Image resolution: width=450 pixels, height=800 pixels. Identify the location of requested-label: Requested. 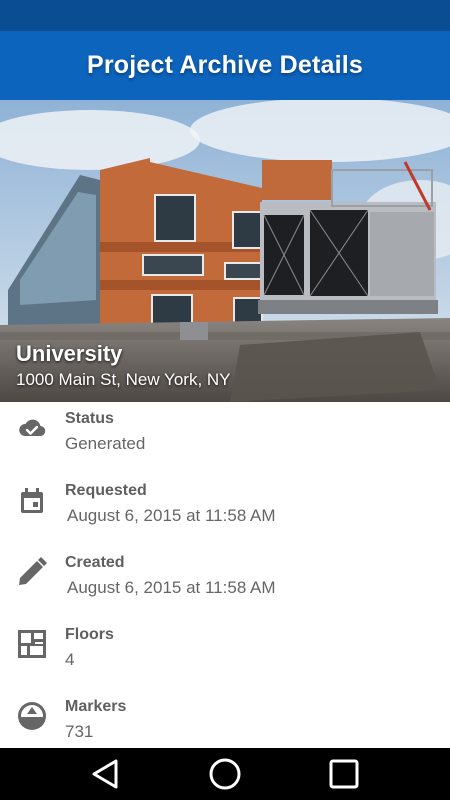
(106, 490).